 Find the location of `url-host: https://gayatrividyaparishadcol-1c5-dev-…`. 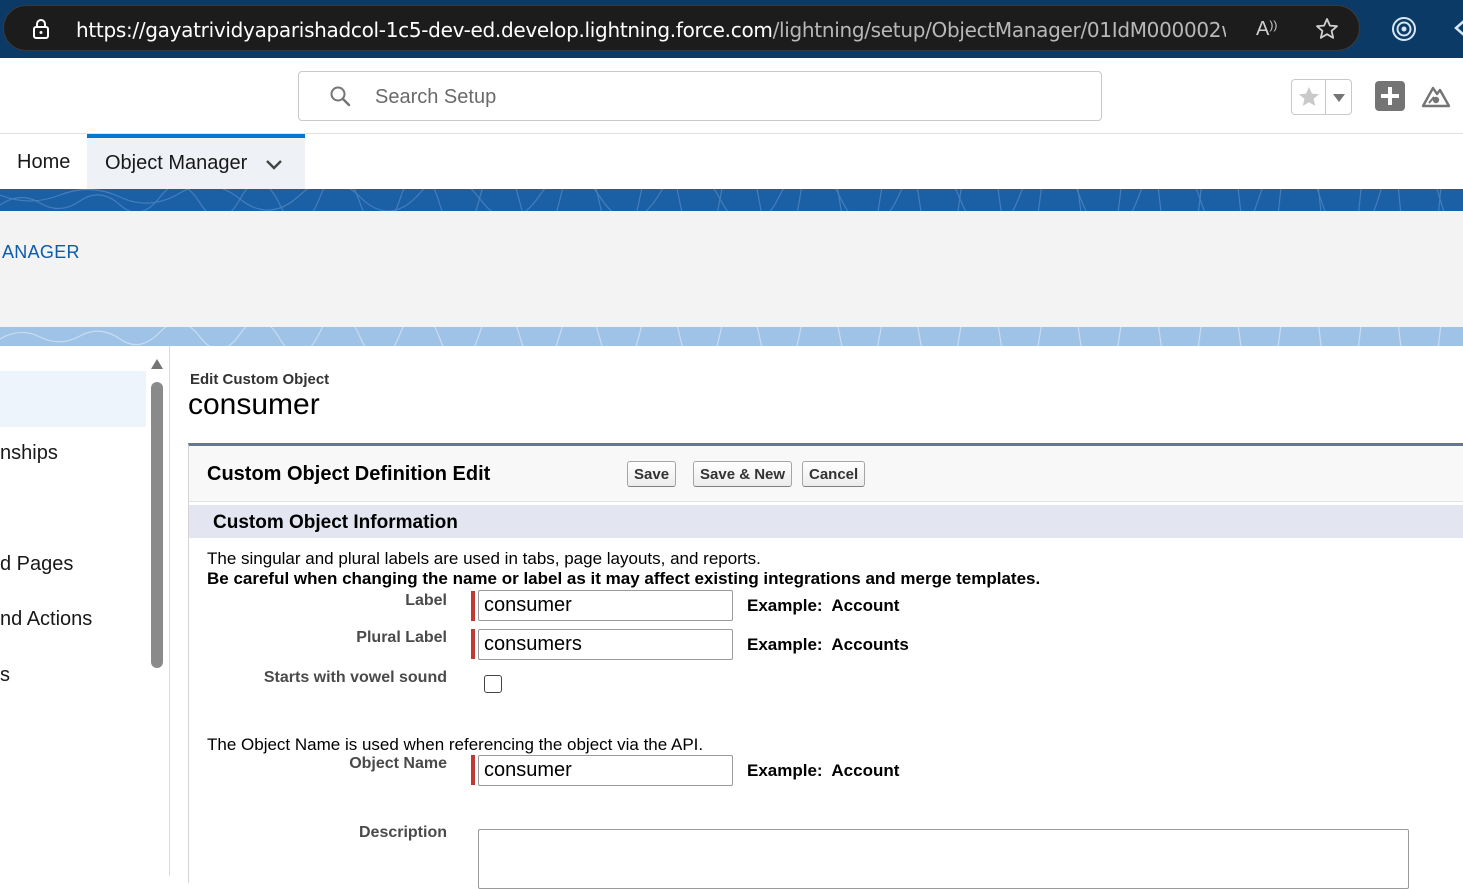

url-host: https://gayatrividyaparishadcol-1c5-dev-… is located at coordinates (424, 30).